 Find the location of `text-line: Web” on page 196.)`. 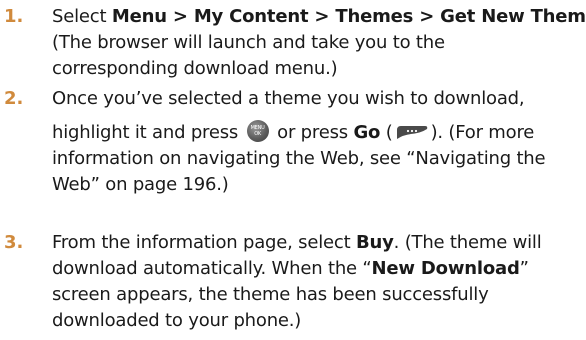

text-line: Web” on page 196.) is located at coordinates (140, 184).